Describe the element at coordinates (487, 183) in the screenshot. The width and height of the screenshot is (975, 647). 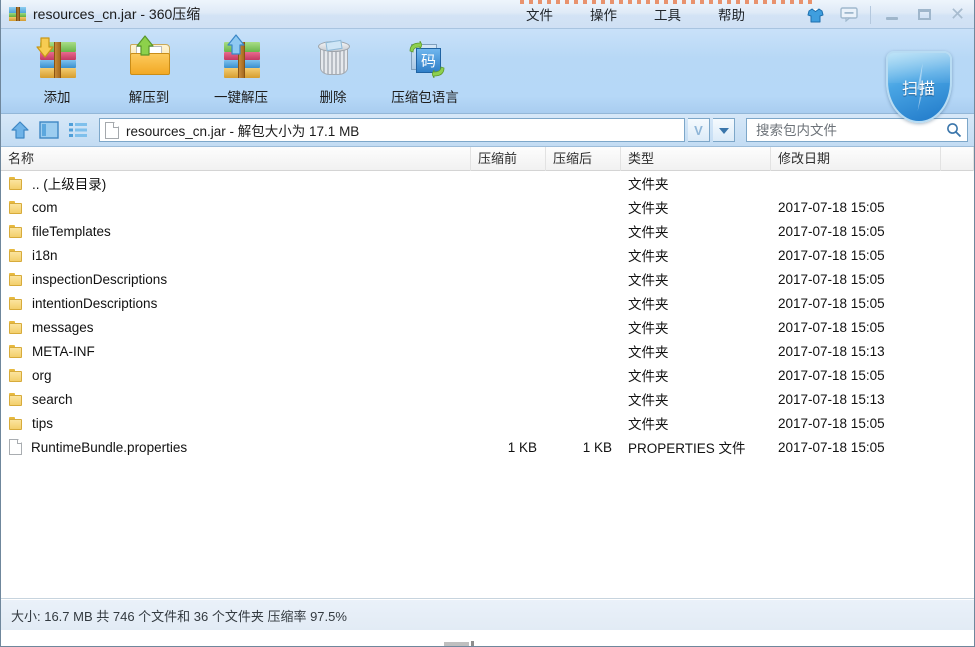
I see `table-row: .. (上级目录) 文件夹` at that location.